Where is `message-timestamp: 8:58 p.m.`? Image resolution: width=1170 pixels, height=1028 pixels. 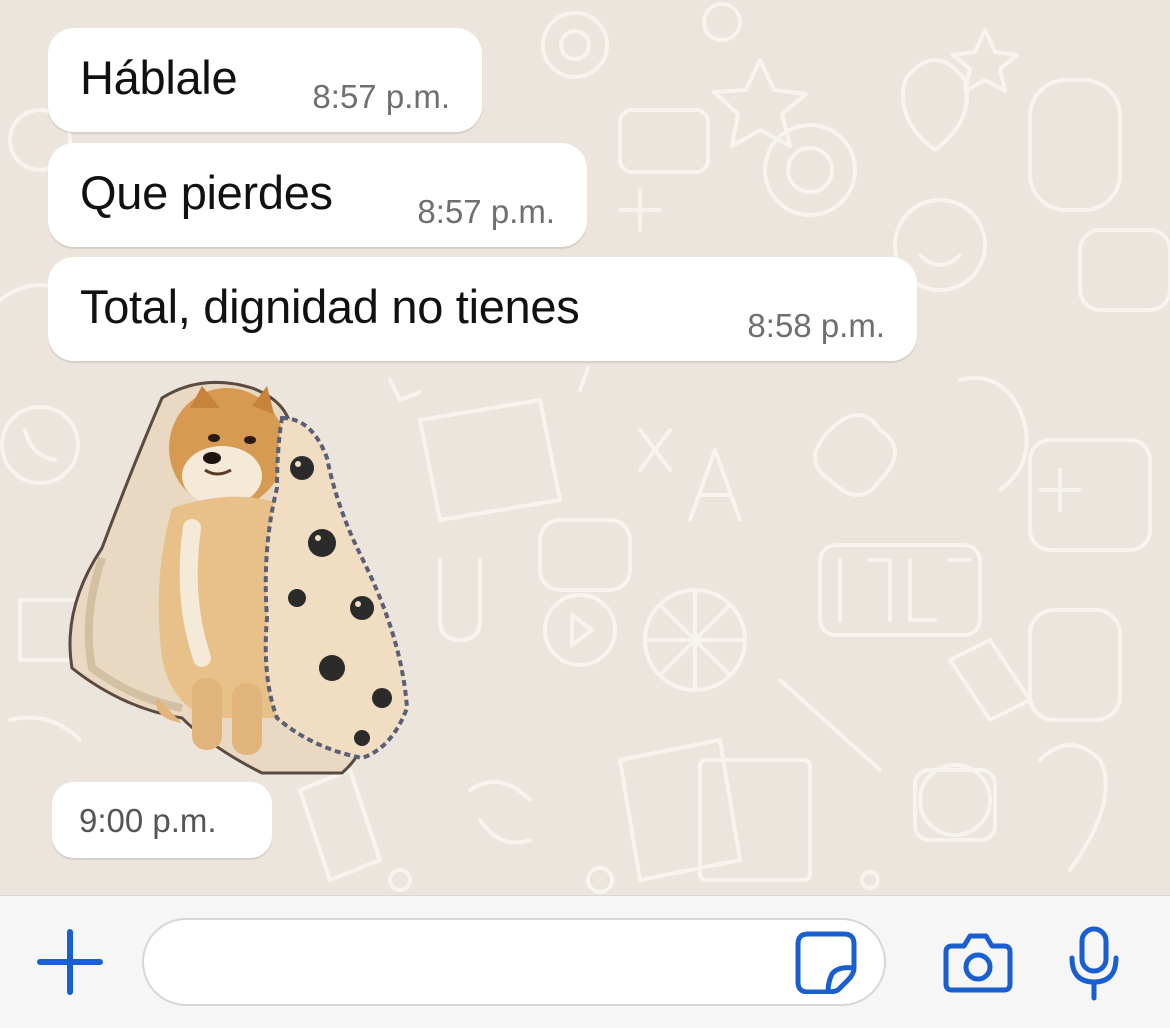
message-timestamp: 8:58 p.m. is located at coordinates (816, 325).